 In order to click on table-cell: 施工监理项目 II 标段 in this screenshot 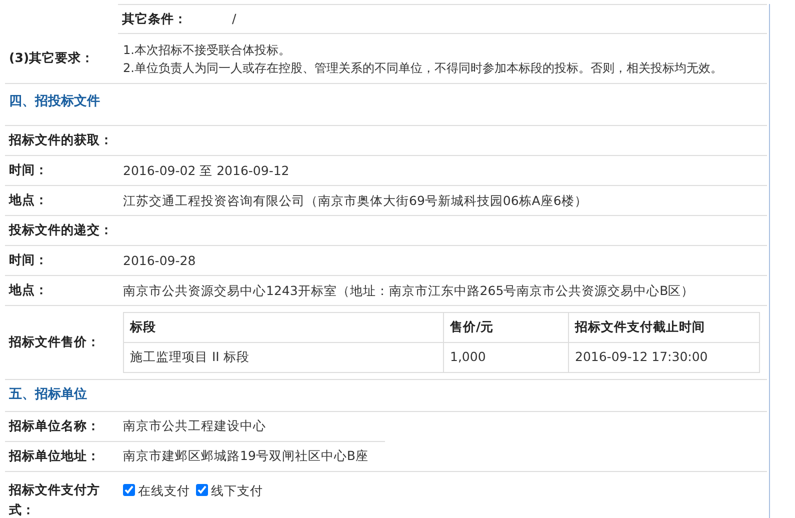, I will do `click(284, 357)`.